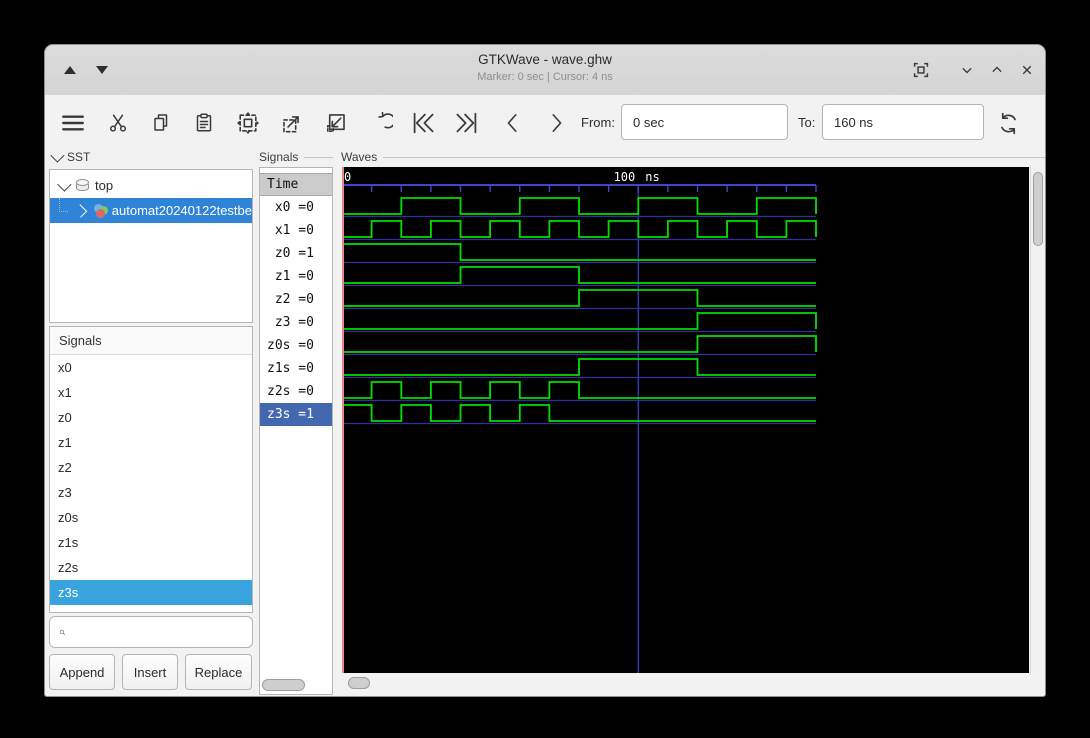 This screenshot has width=1090, height=738. Describe the element at coordinates (296, 253) in the screenshot. I see `wave-name-row: z0 =1` at that location.